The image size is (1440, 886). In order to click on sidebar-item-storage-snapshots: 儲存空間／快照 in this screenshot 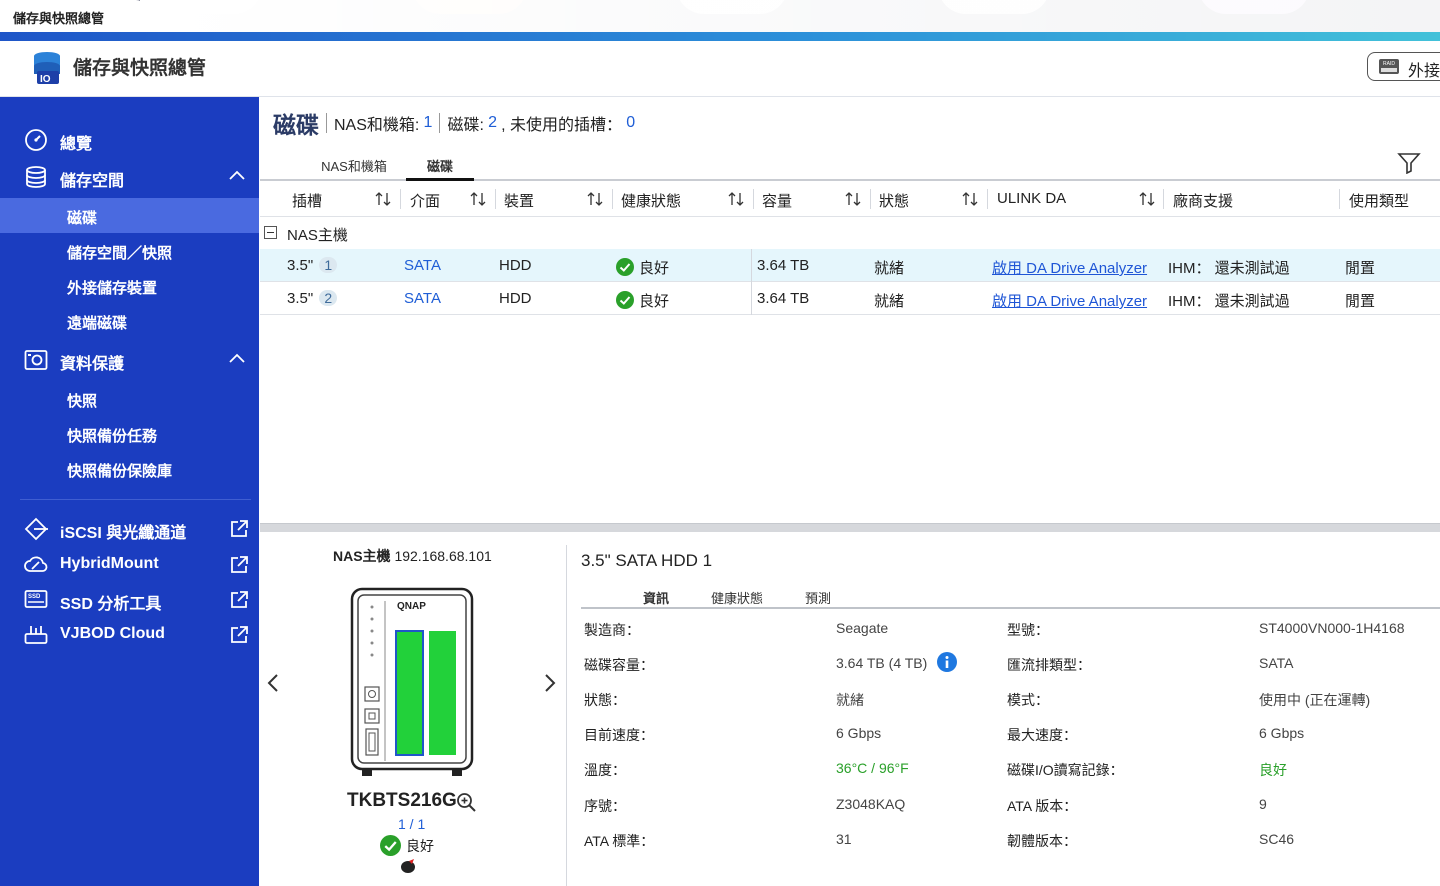, I will do `click(129, 250)`.